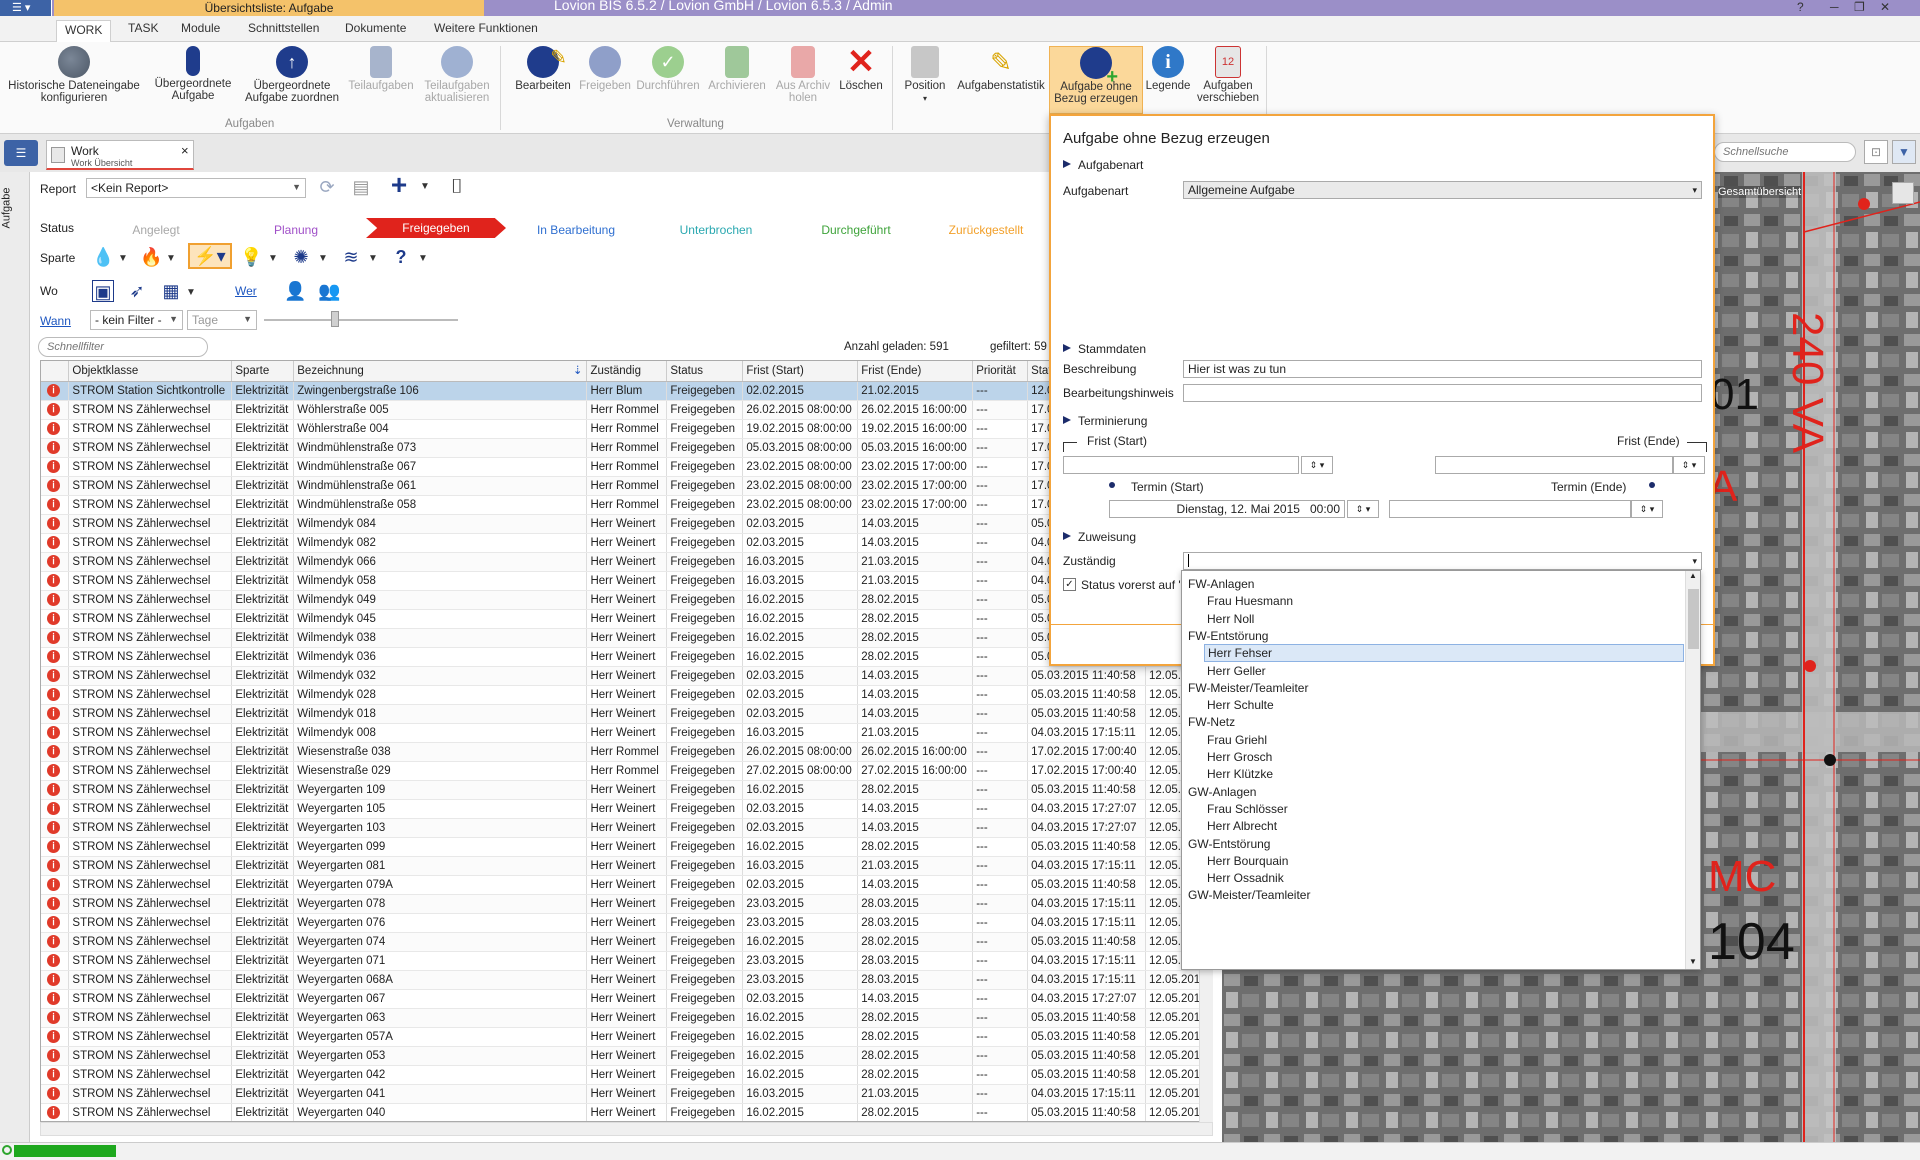 The width and height of the screenshot is (1920, 1160). I want to click on termin-start-field: Dienstag, 12. Mai 2015 00:00, so click(1227, 509).